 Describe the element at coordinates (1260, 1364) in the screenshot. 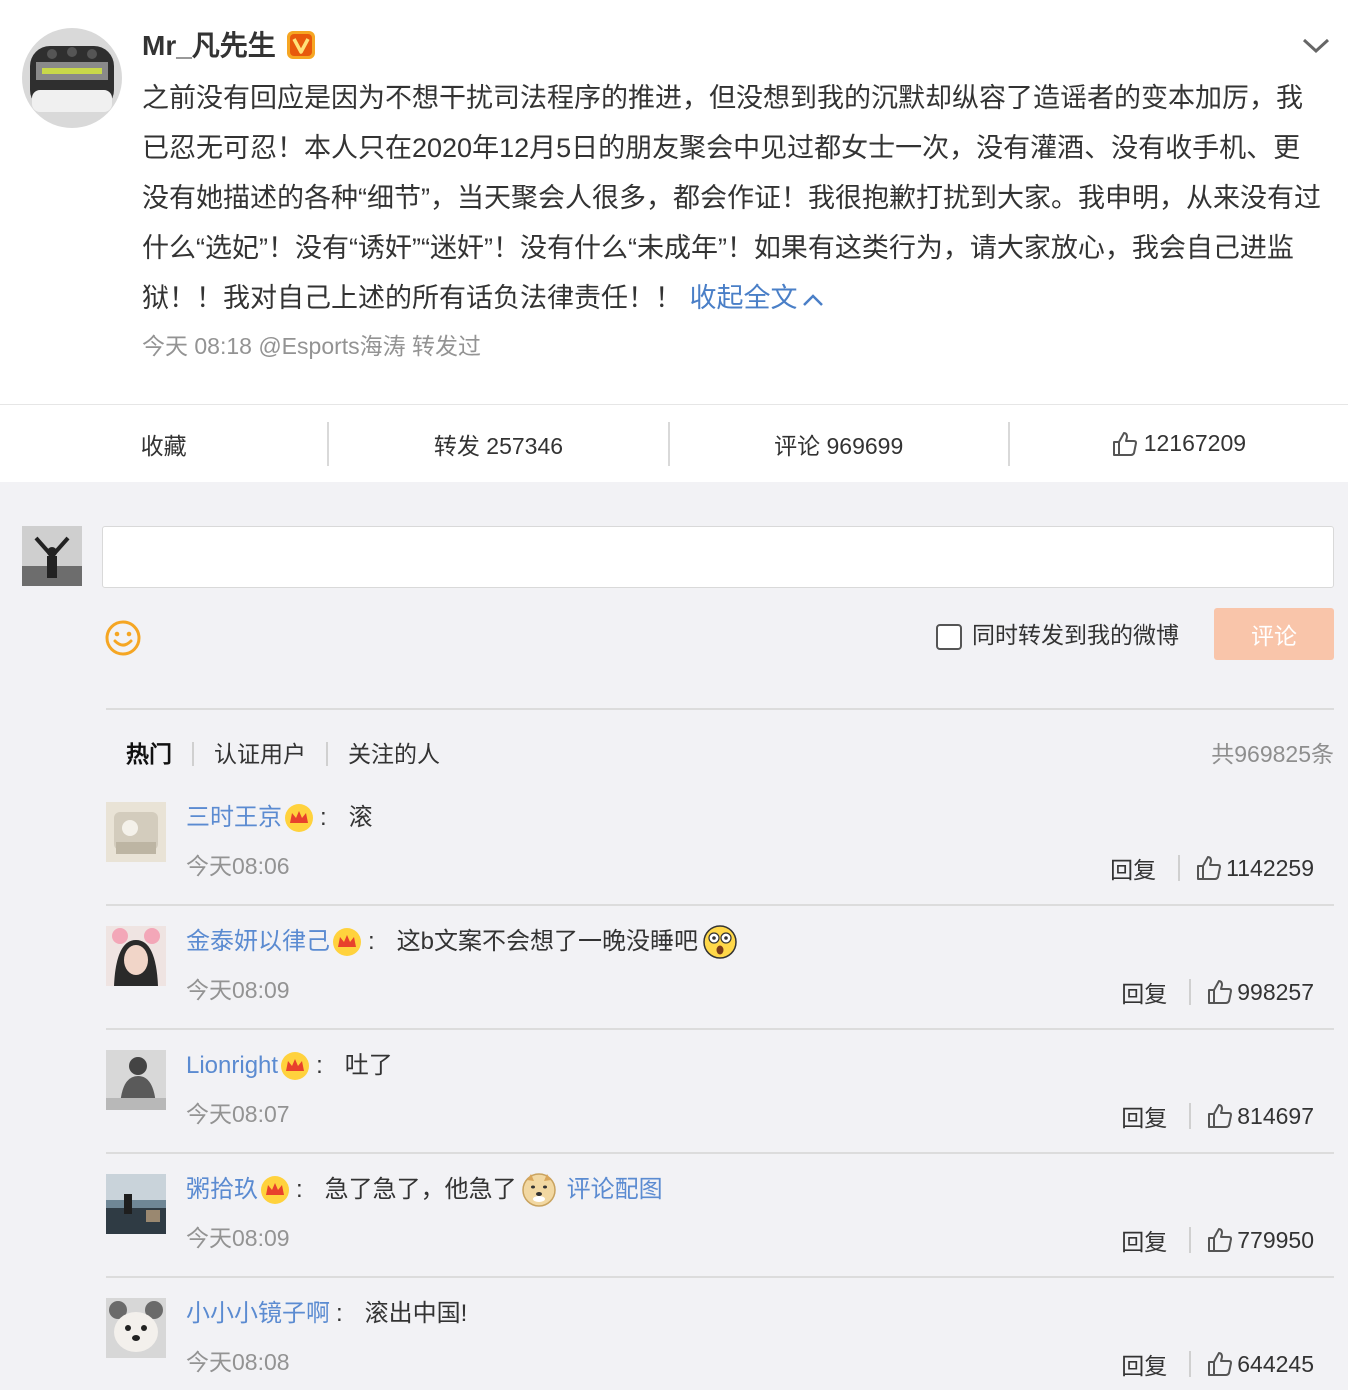

I see `comment-like-button: 644245` at that location.